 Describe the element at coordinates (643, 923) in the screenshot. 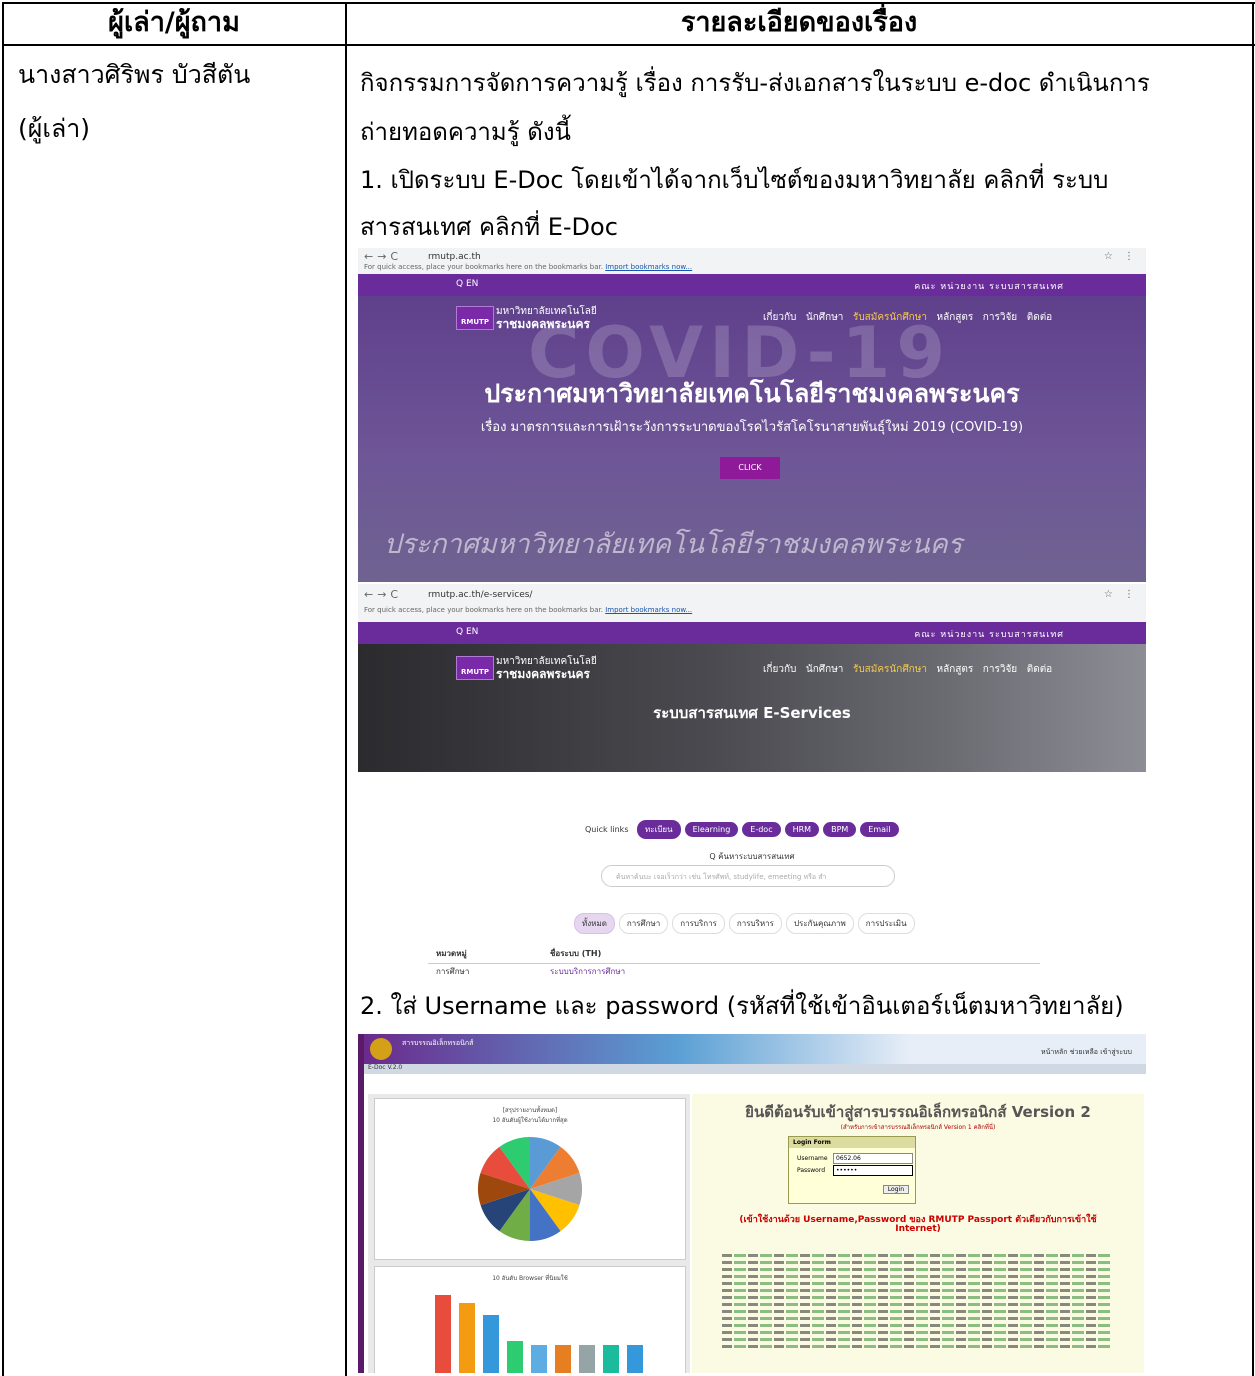

I see `tab-education: การศึกษา` at that location.